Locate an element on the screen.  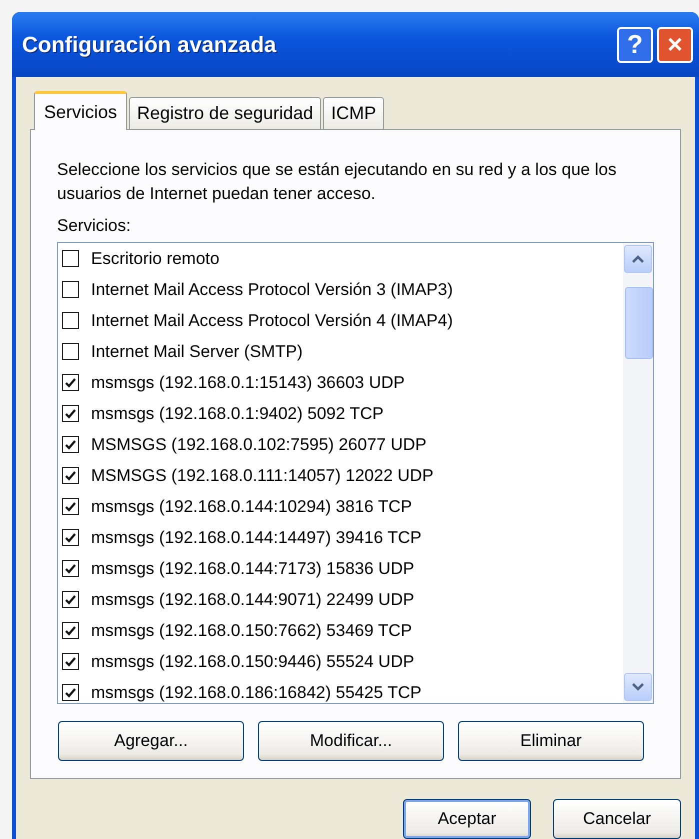
services-label: Servicios: is located at coordinates (94, 226).